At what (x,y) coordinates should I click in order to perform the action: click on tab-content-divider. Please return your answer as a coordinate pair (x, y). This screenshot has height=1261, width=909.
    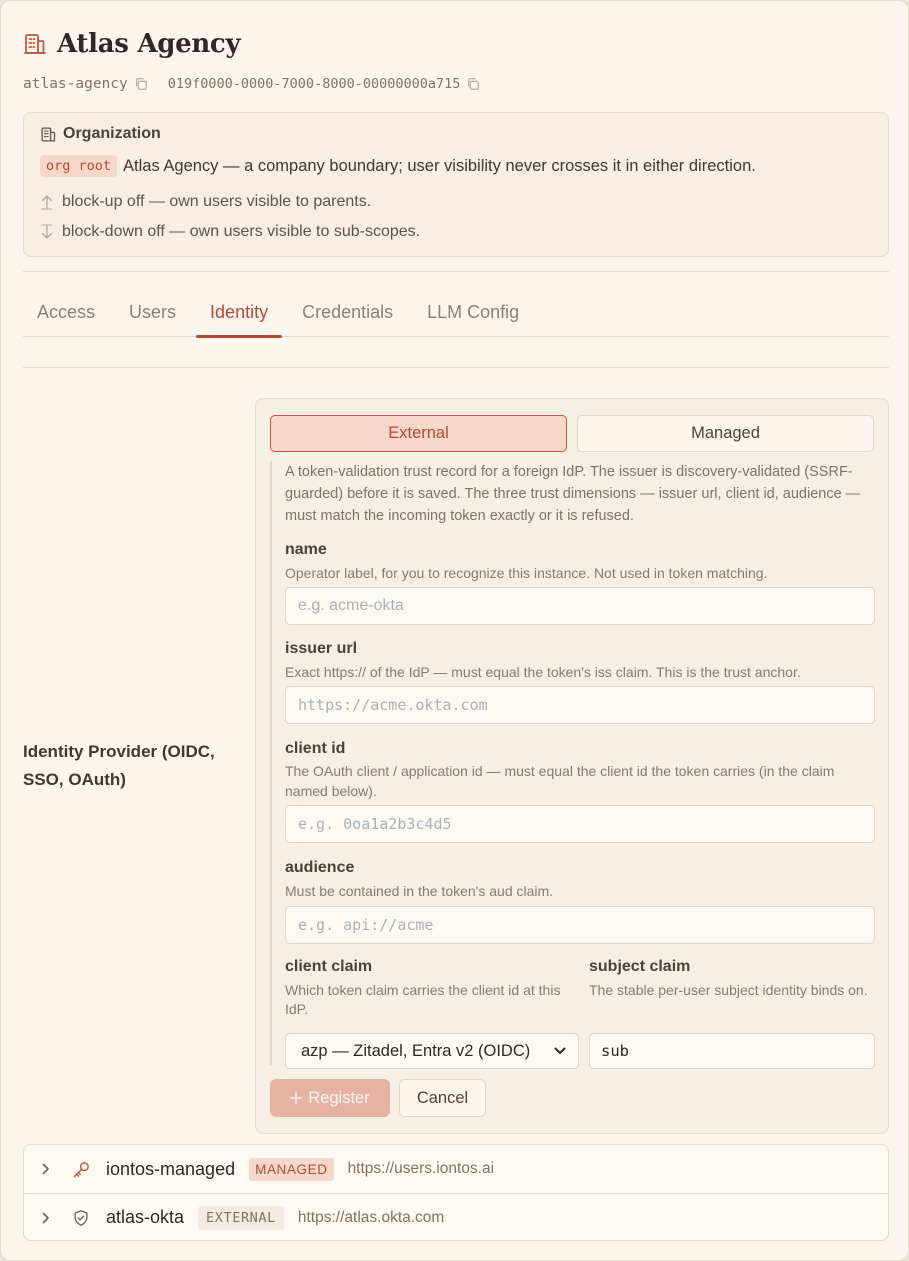
    Looking at the image, I should click on (456, 367).